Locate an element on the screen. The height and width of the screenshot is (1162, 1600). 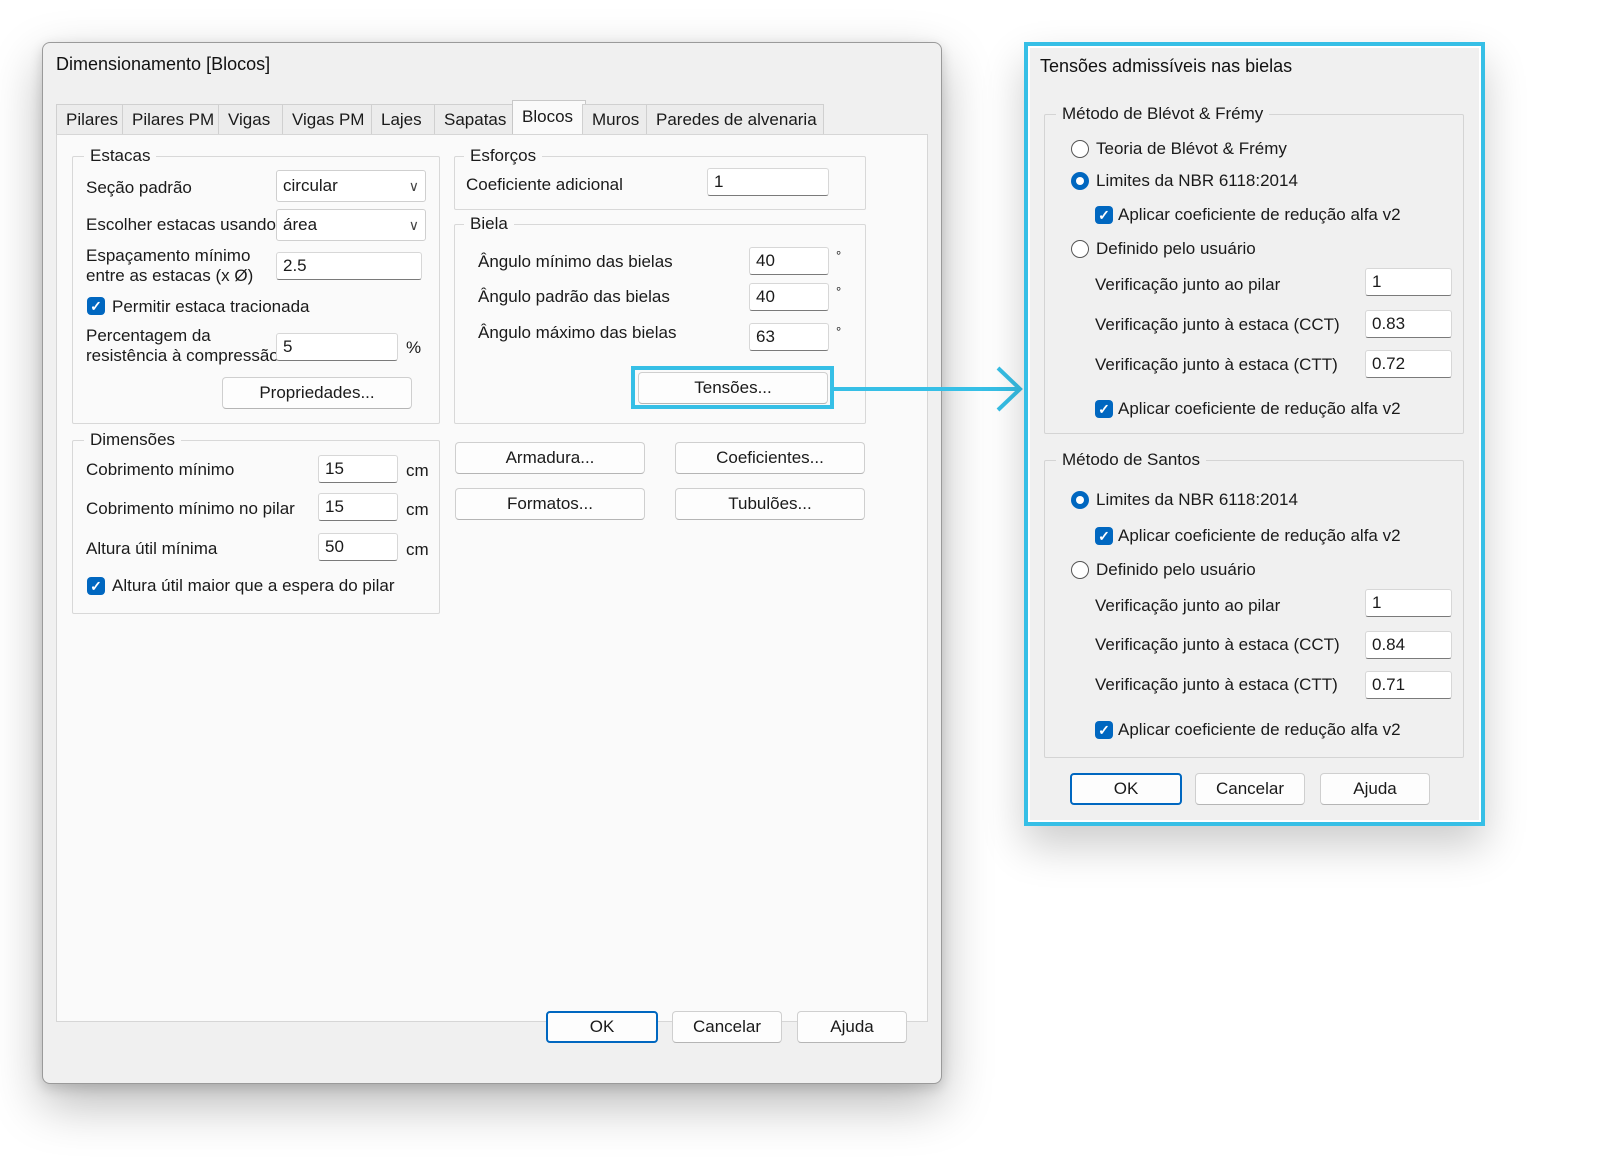
definido-usuario-label: Definido pelo usuário is located at coordinates (1176, 248).